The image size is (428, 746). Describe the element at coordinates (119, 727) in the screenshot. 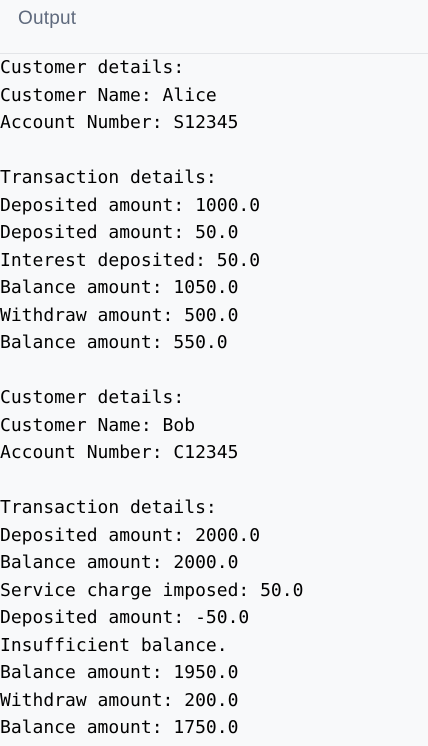

I see `output-line: Balance amount: 1750.0` at that location.